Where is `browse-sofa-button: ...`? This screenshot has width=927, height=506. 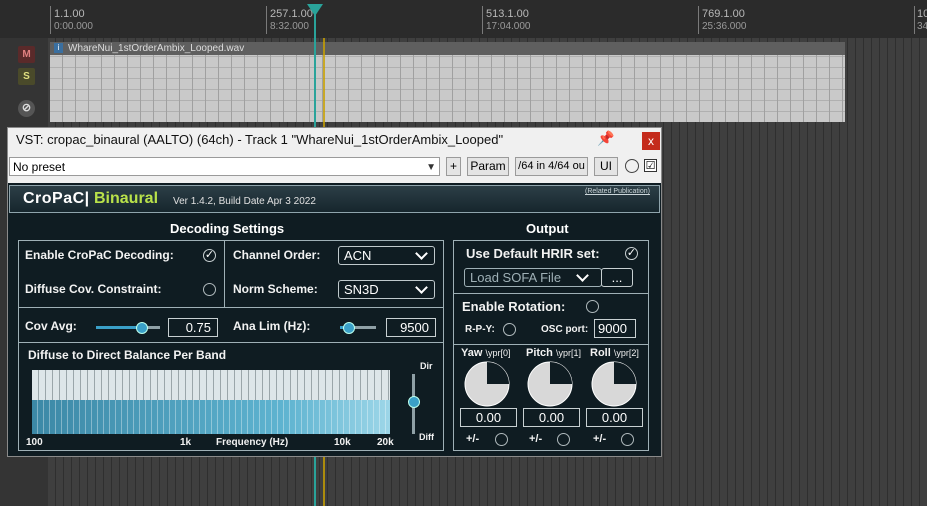
browse-sofa-button: ... is located at coordinates (617, 277).